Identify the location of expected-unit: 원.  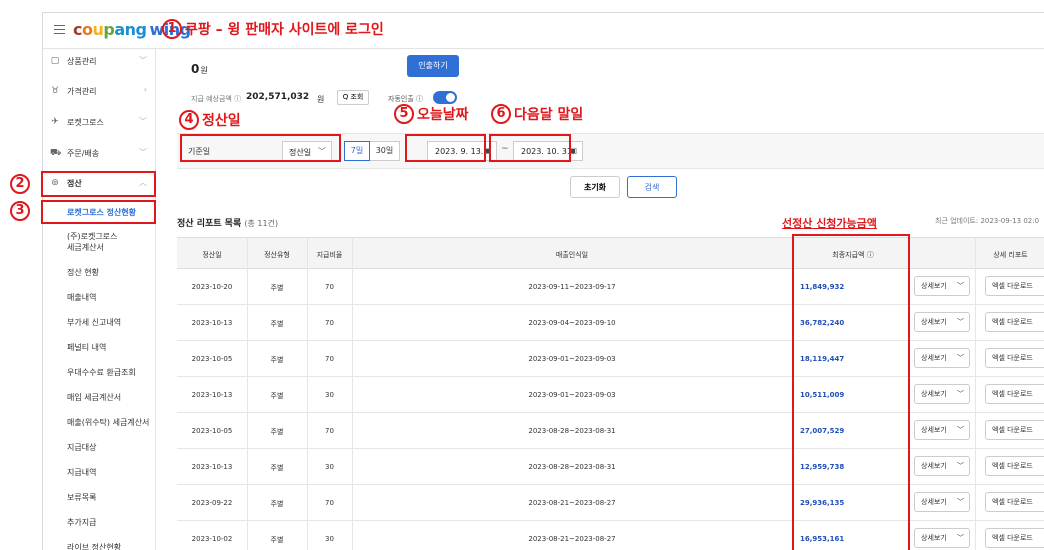
(321, 99).